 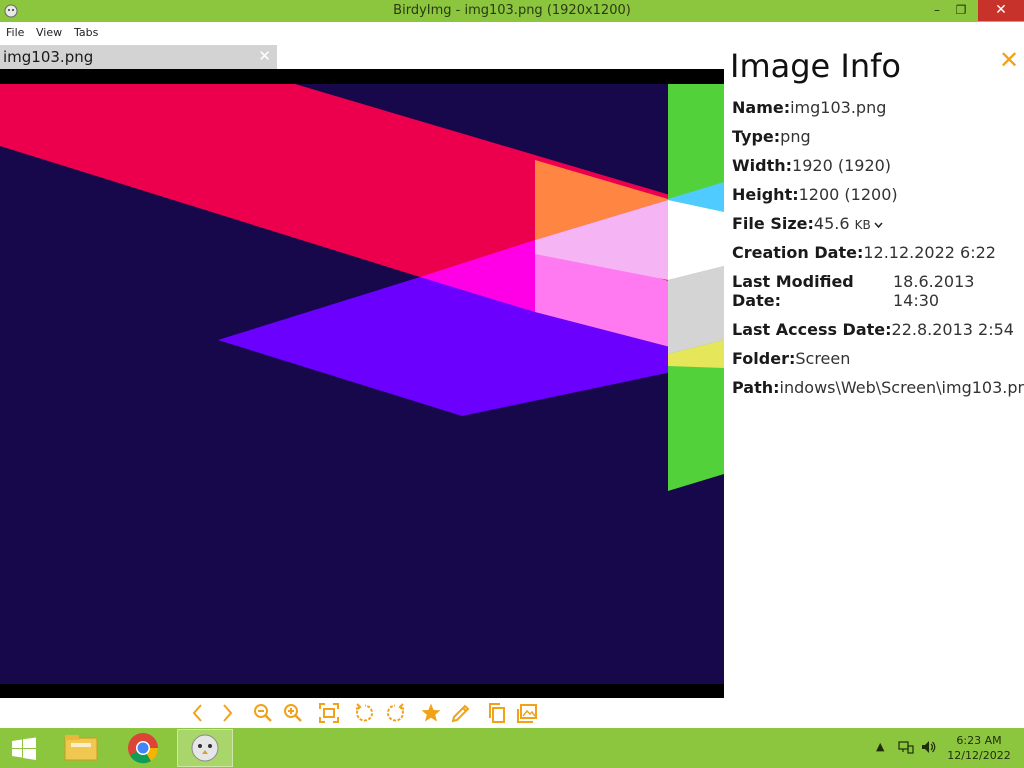 I want to click on menu-tabs: Tabs, so click(x=86, y=32).